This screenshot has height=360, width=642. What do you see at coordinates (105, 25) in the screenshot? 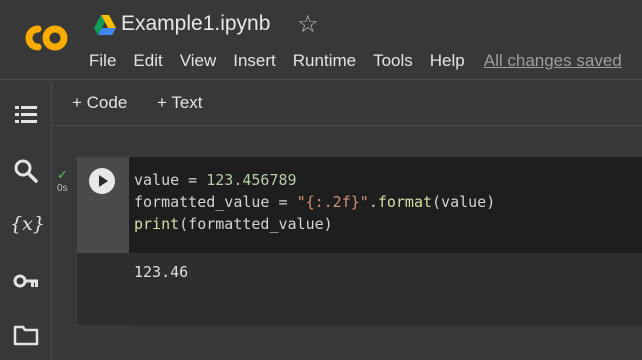
I see `drive-icon` at bounding box center [105, 25].